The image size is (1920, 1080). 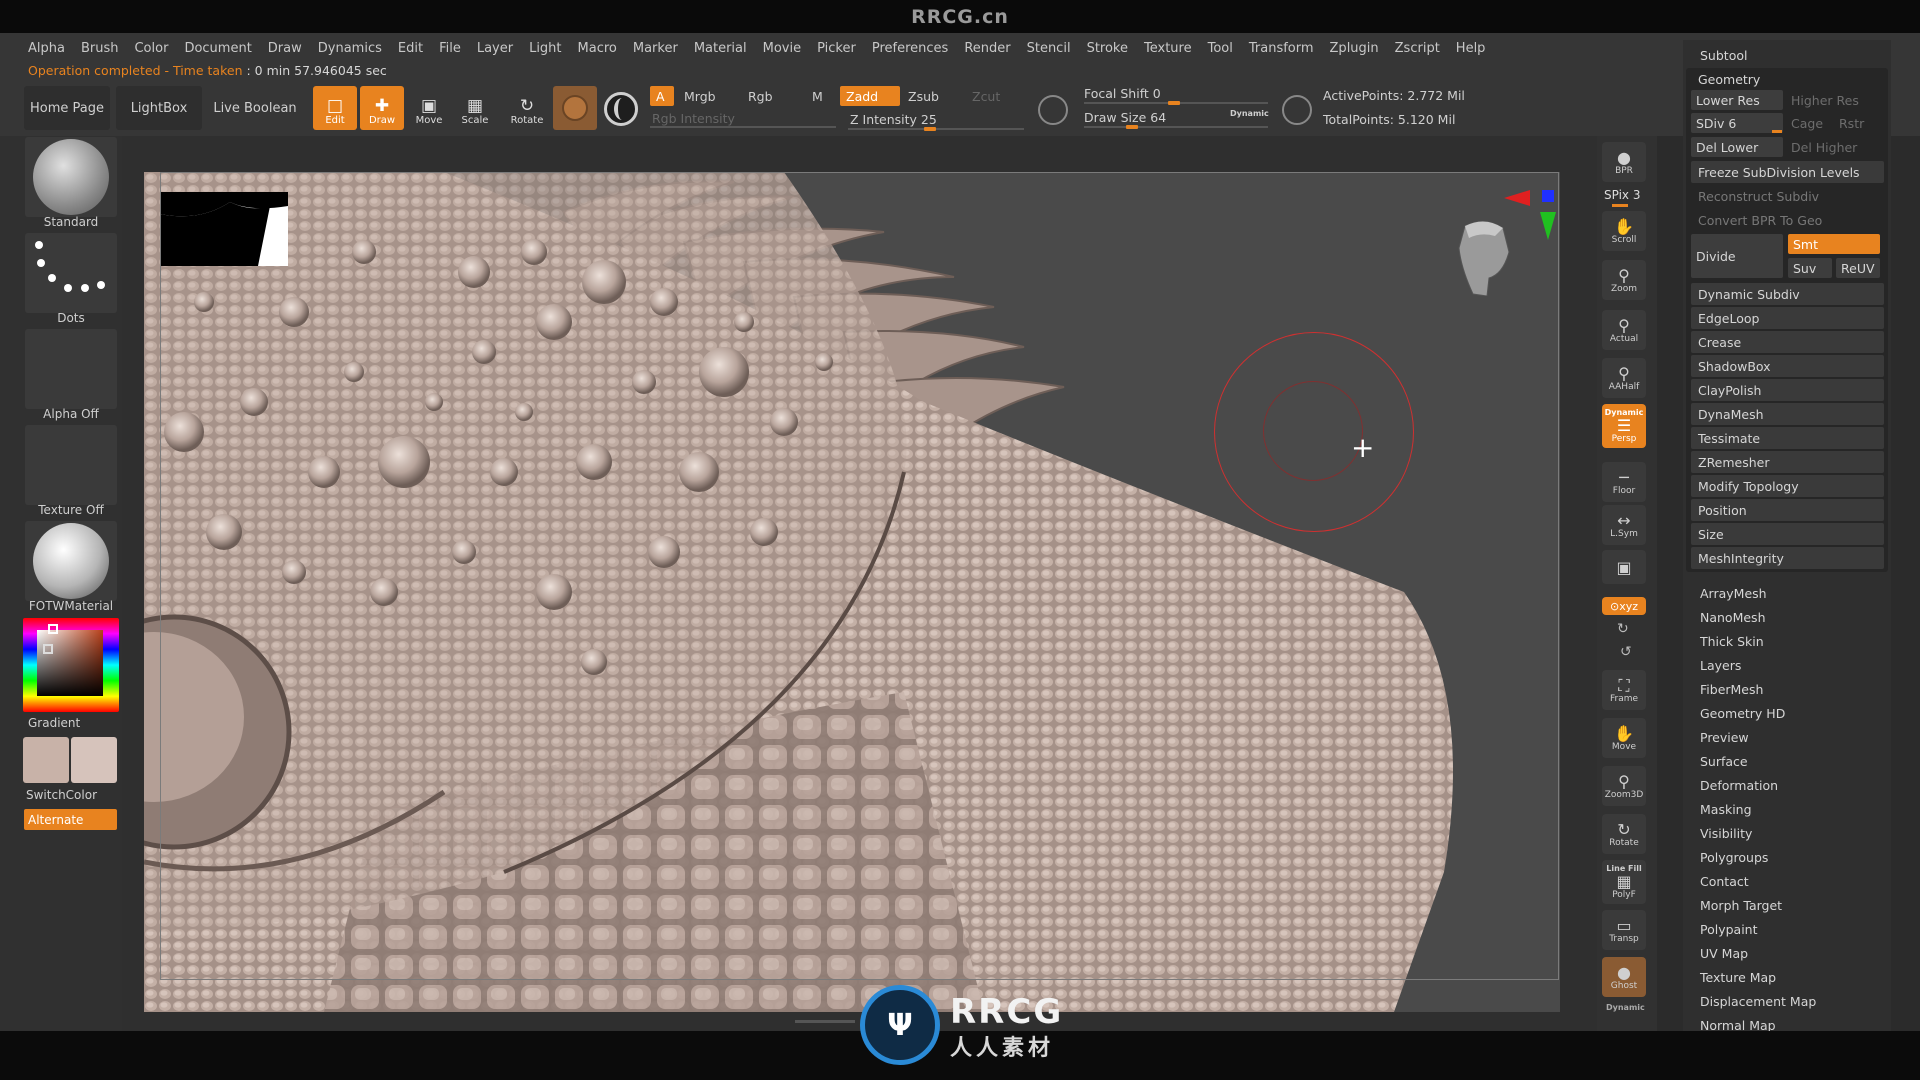 I want to click on sdiv-slider: SDiv 6, so click(x=1737, y=123).